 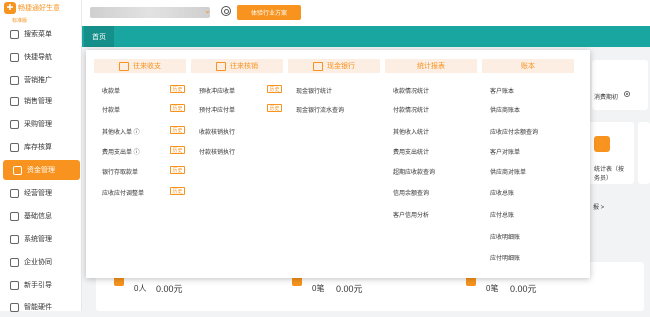 I want to click on sidebar-item-label: 采购管理, so click(x=38, y=124).